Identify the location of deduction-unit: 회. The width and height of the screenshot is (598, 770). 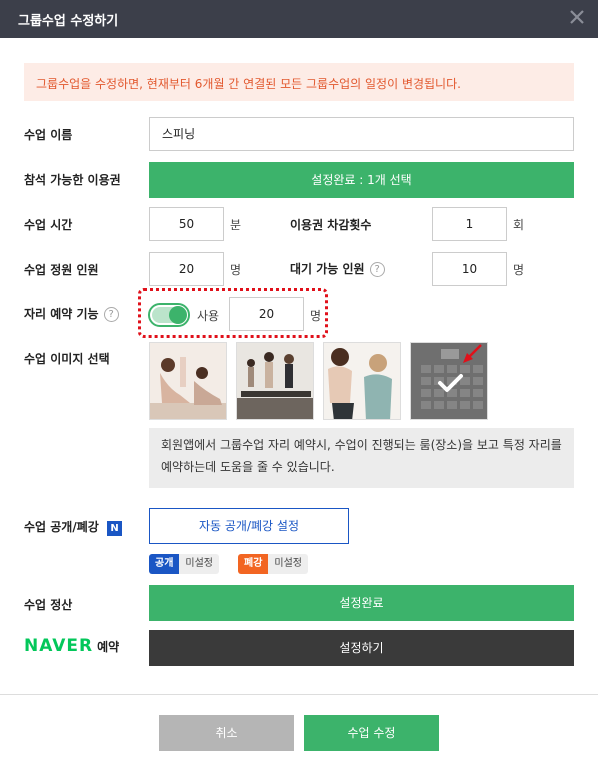
(519, 225).